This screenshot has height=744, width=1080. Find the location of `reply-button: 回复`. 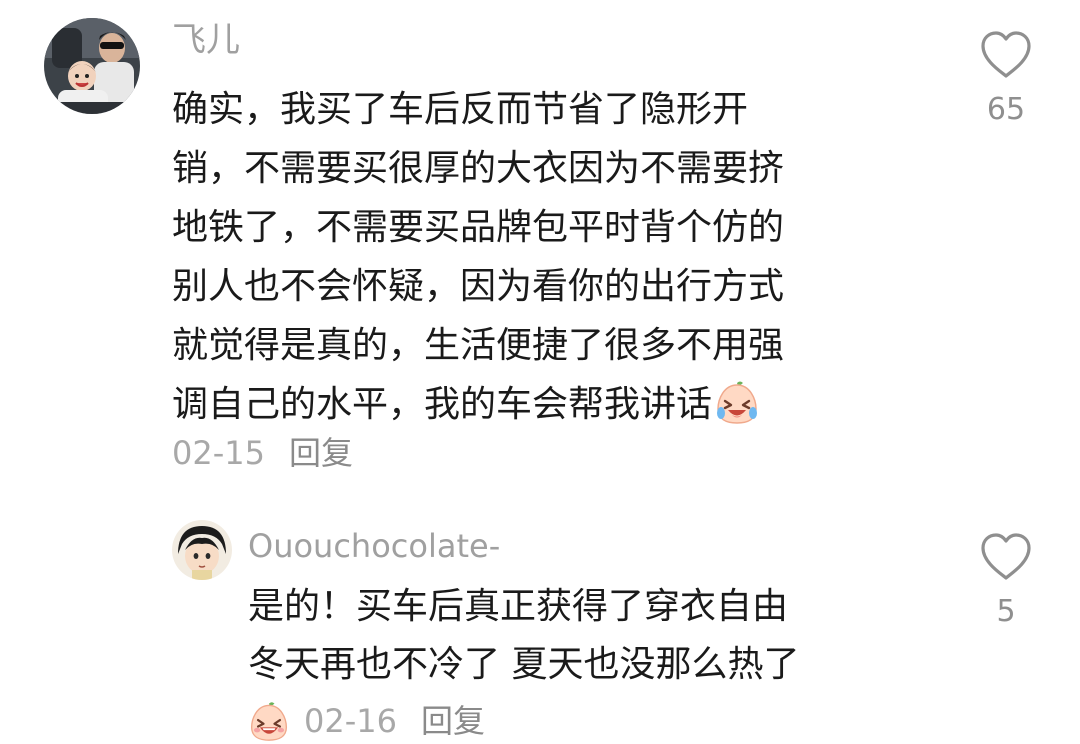

reply-button: 回复 is located at coordinates (321, 453).